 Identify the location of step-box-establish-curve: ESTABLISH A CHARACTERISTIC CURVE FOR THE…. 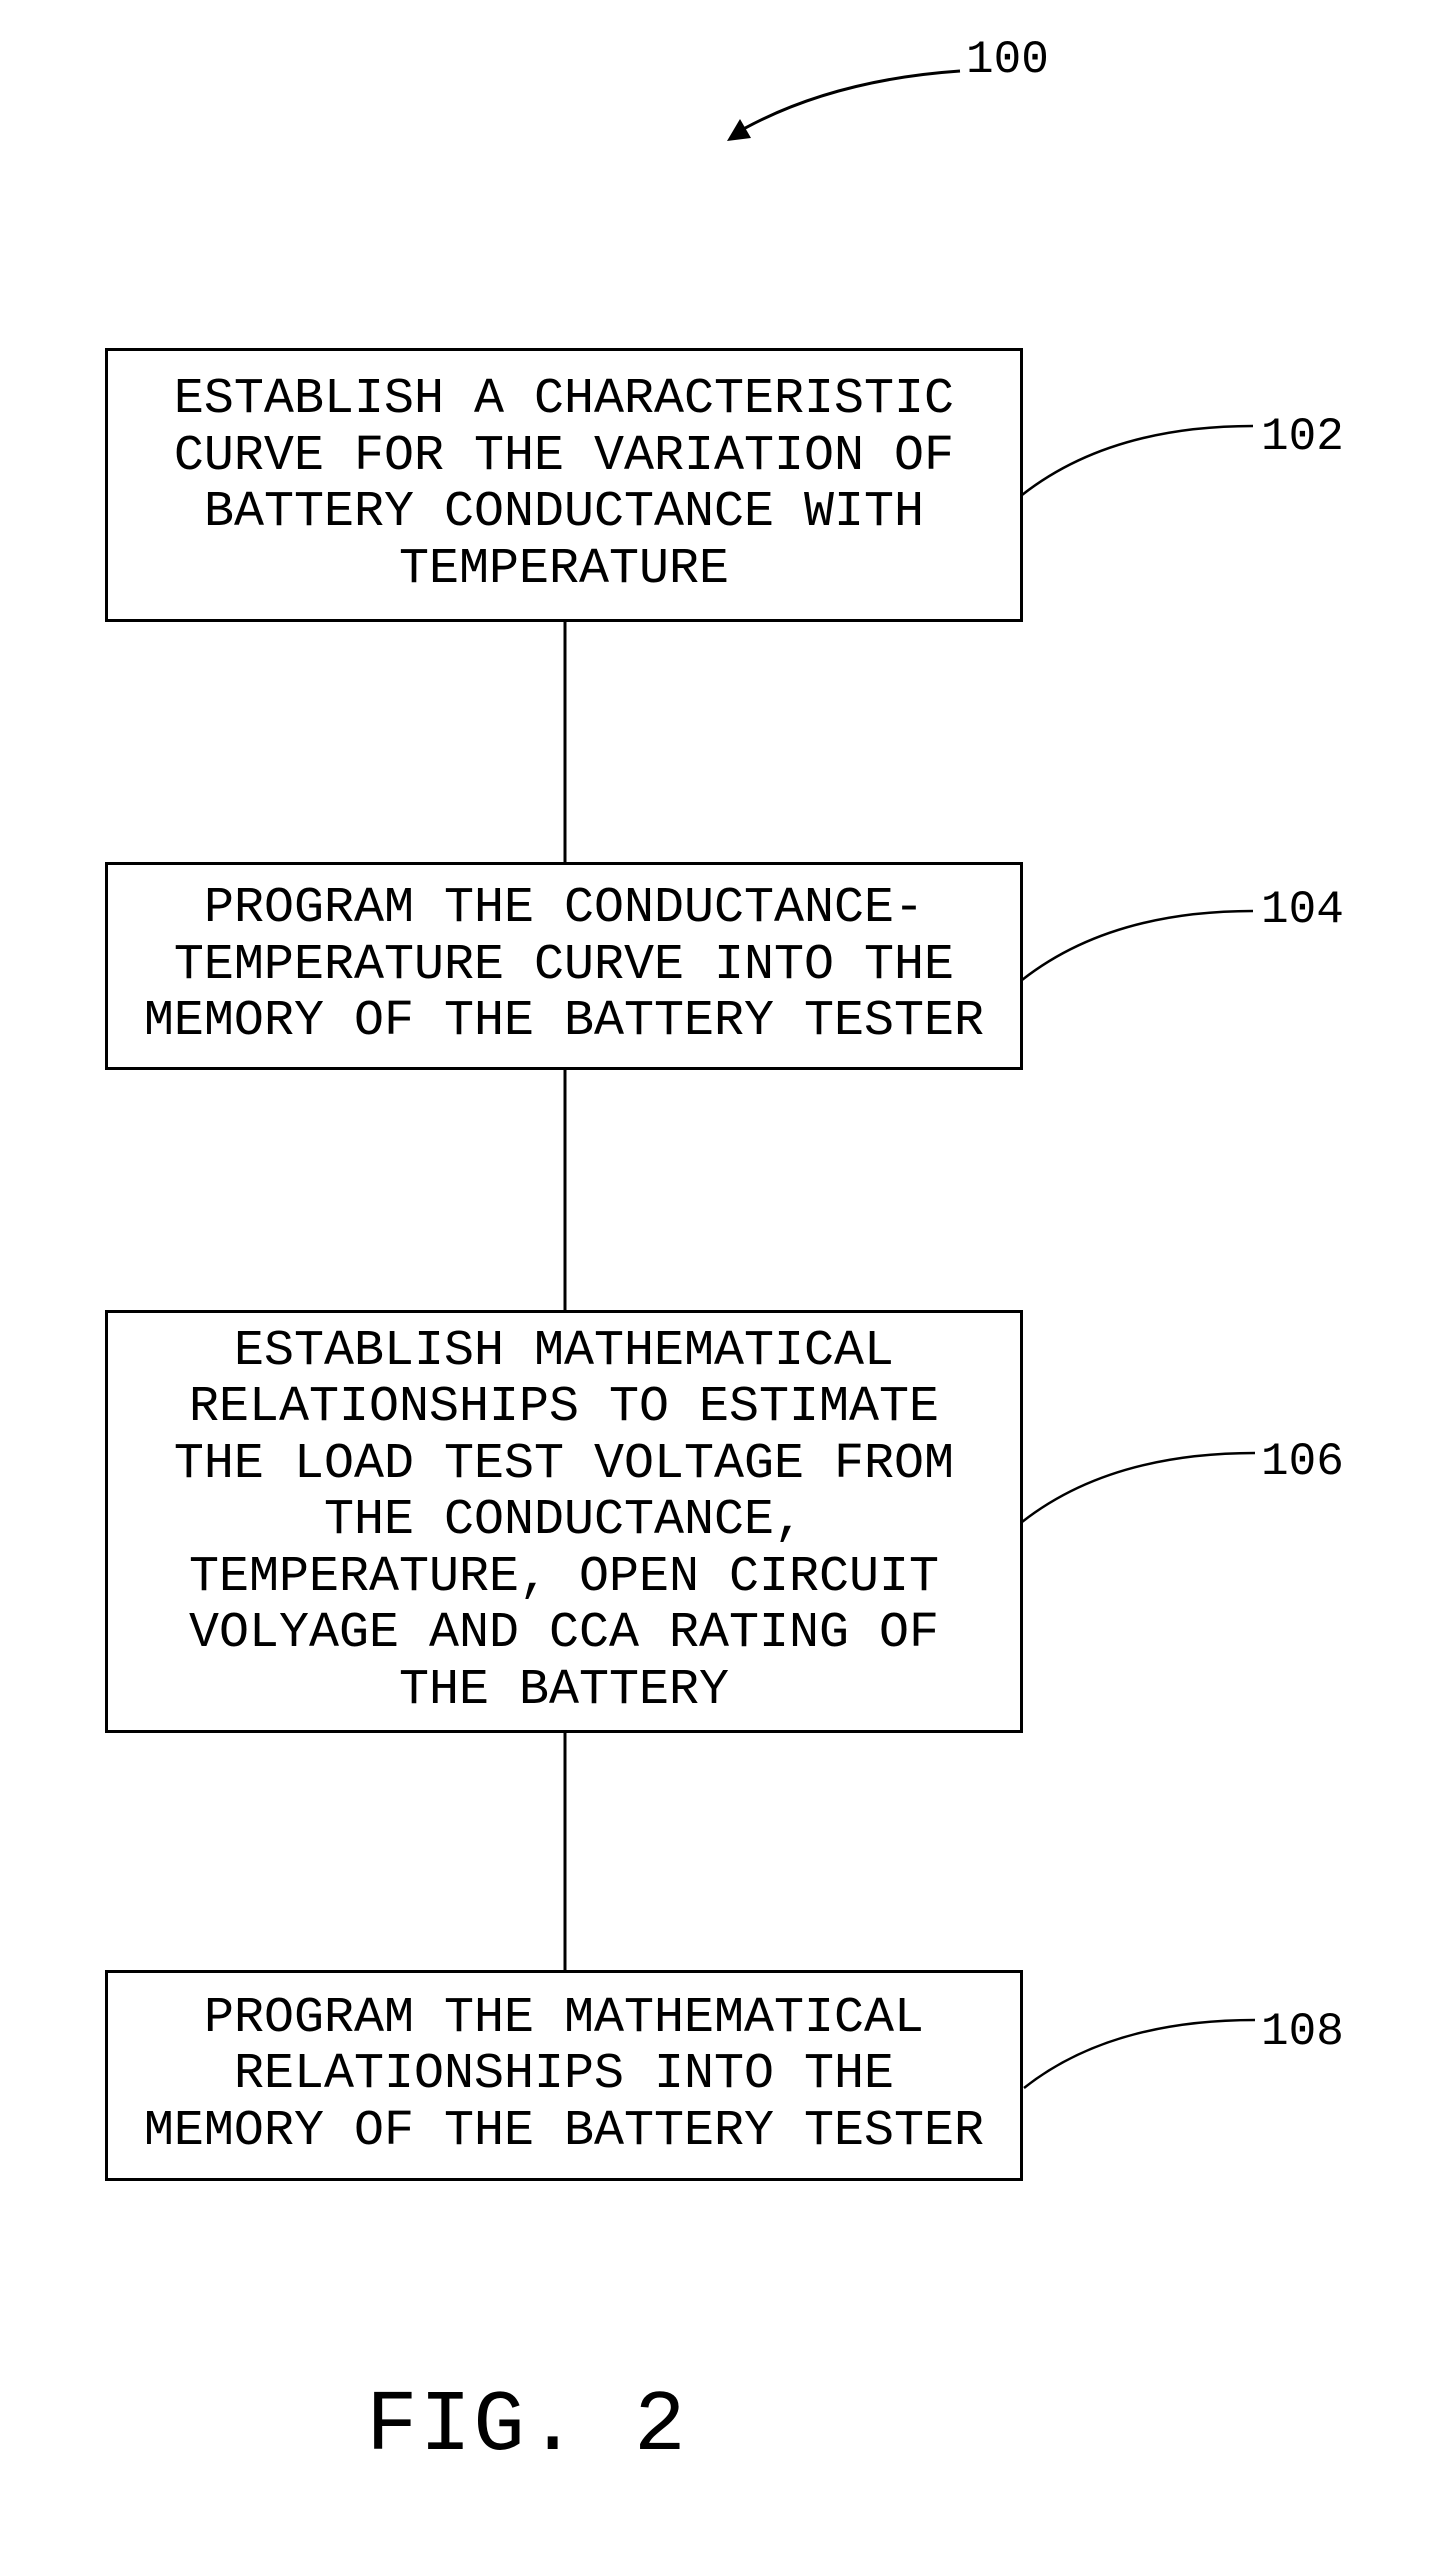
(564, 485).